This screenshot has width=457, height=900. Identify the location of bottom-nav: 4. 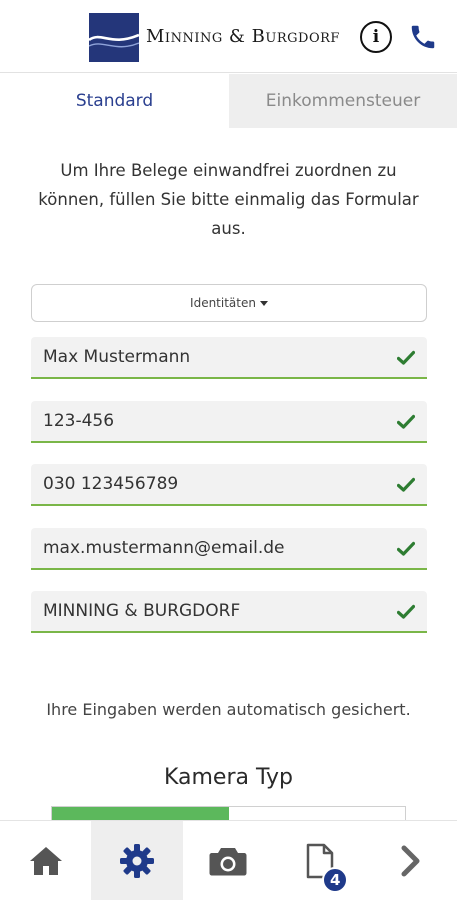
(228, 860).